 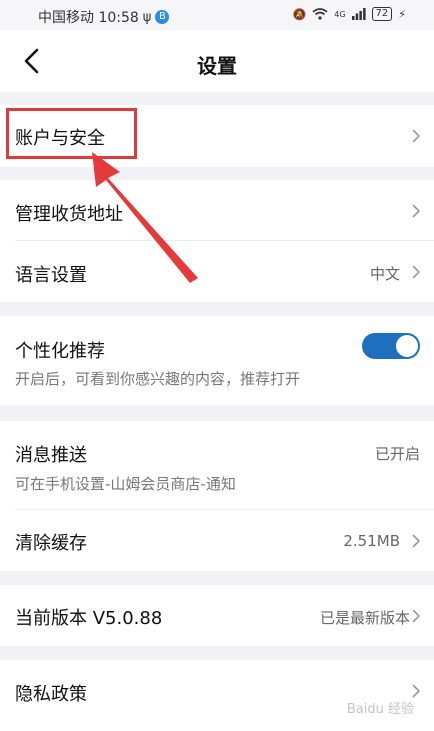 What do you see at coordinates (371, 541) in the screenshot?
I see `cache-size-value: 2.51MB` at bounding box center [371, 541].